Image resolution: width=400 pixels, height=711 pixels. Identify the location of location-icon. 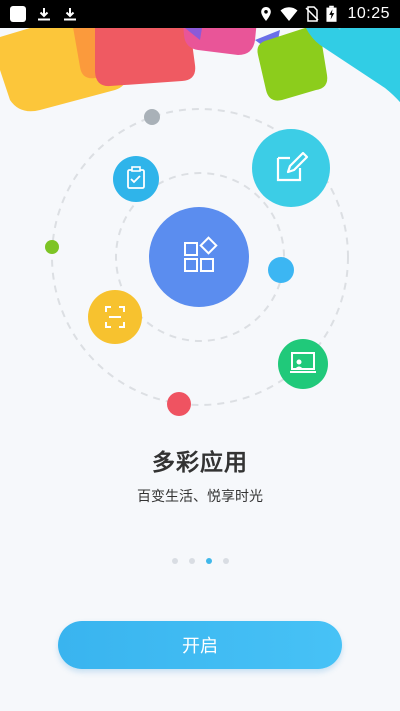
(266, 14).